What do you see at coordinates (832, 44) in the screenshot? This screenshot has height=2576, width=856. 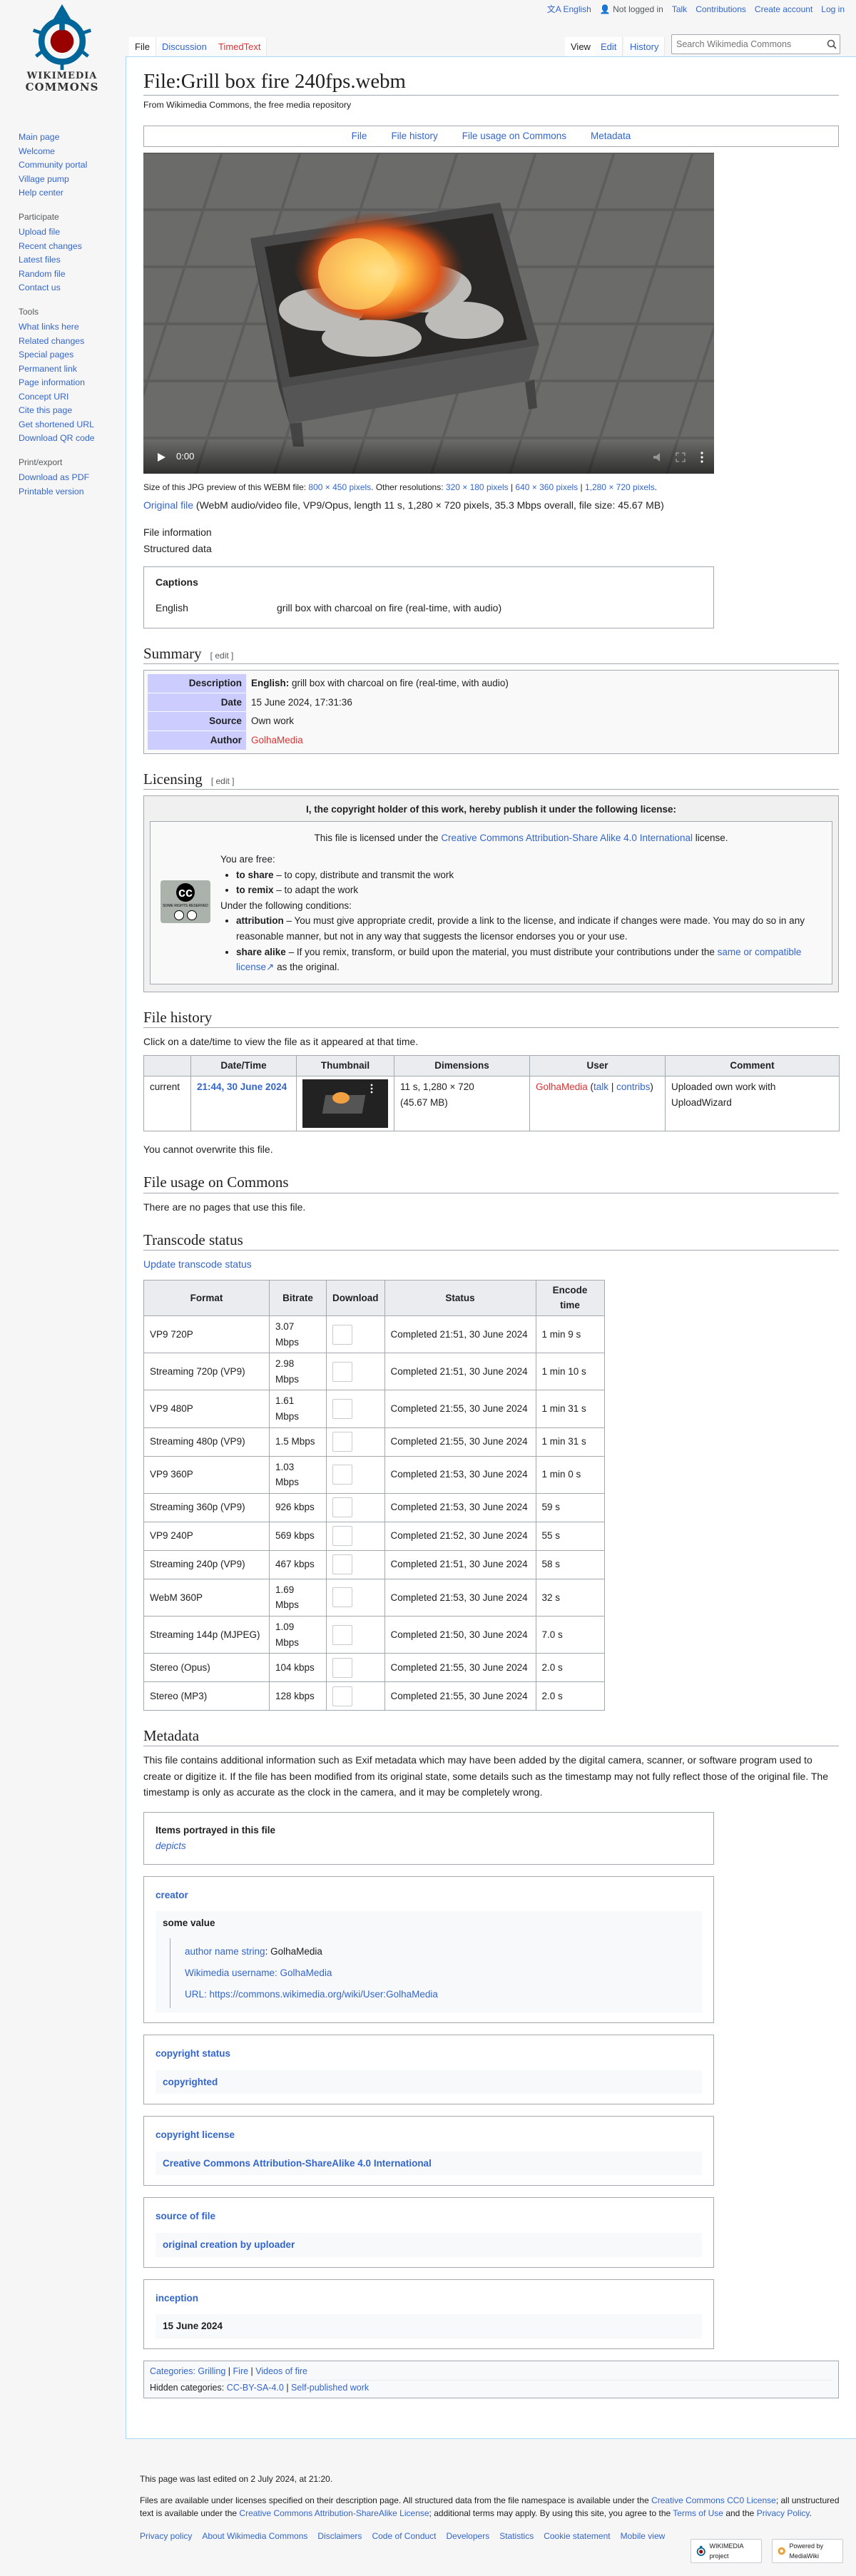 I see `search-button` at bounding box center [832, 44].